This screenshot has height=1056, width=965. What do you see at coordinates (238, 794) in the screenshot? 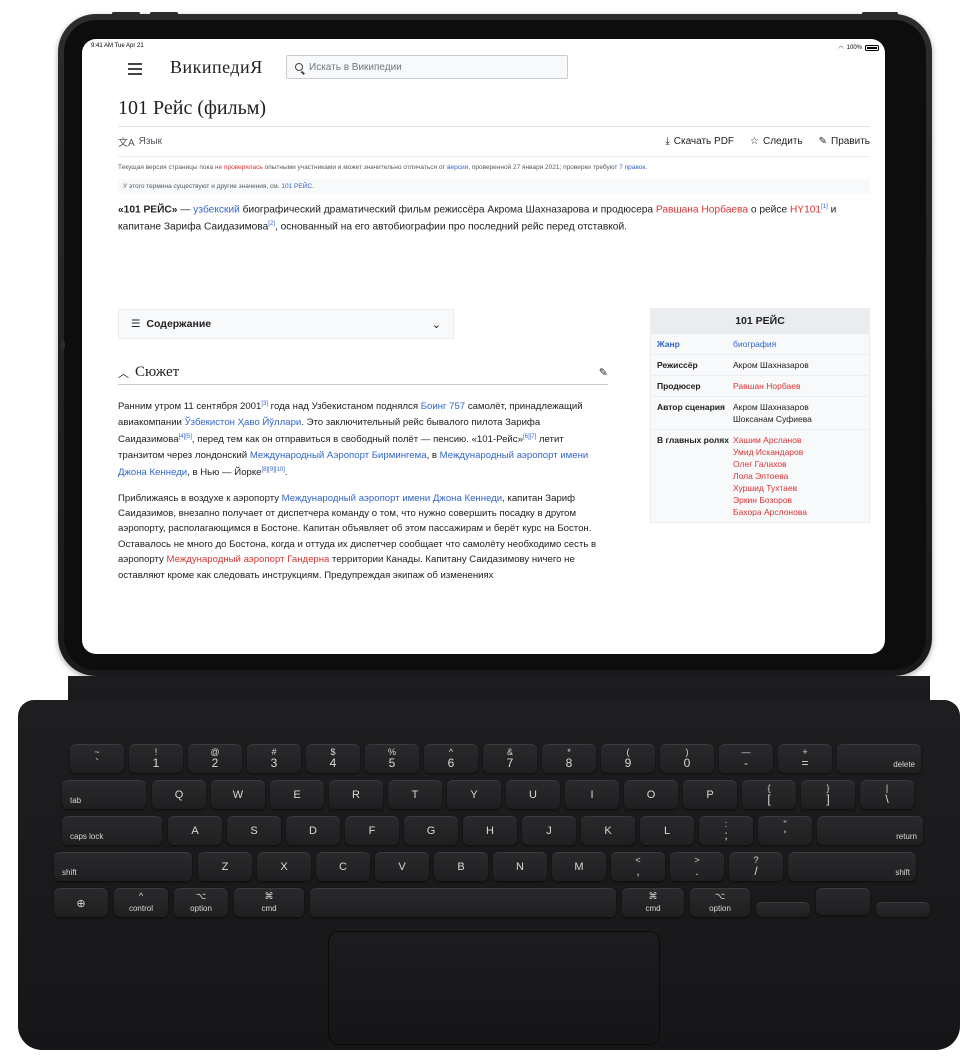
I see `key: W` at bounding box center [238, 794].